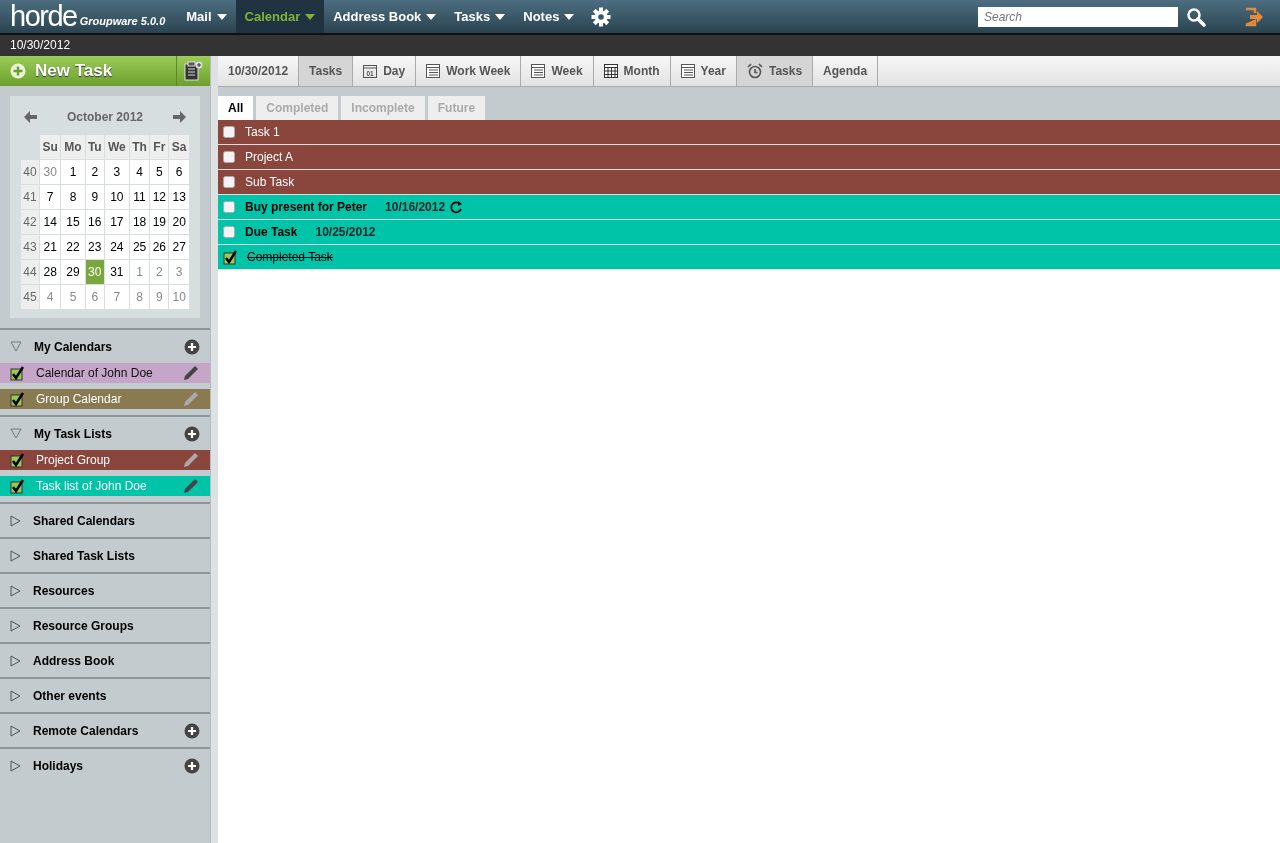 The image size is (1280, 843). I want to click on view-tab: Year, so click(703, 71).